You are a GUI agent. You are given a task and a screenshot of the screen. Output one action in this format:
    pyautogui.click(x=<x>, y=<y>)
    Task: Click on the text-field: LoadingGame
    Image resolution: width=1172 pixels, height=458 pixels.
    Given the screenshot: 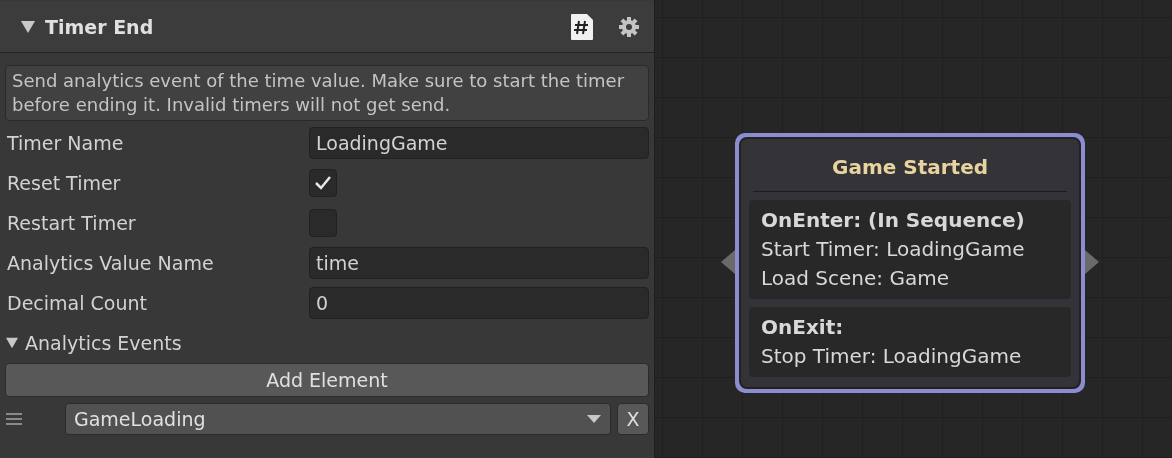 What is the action you would take?
    pyautogui.click(x=479, y=143)
    